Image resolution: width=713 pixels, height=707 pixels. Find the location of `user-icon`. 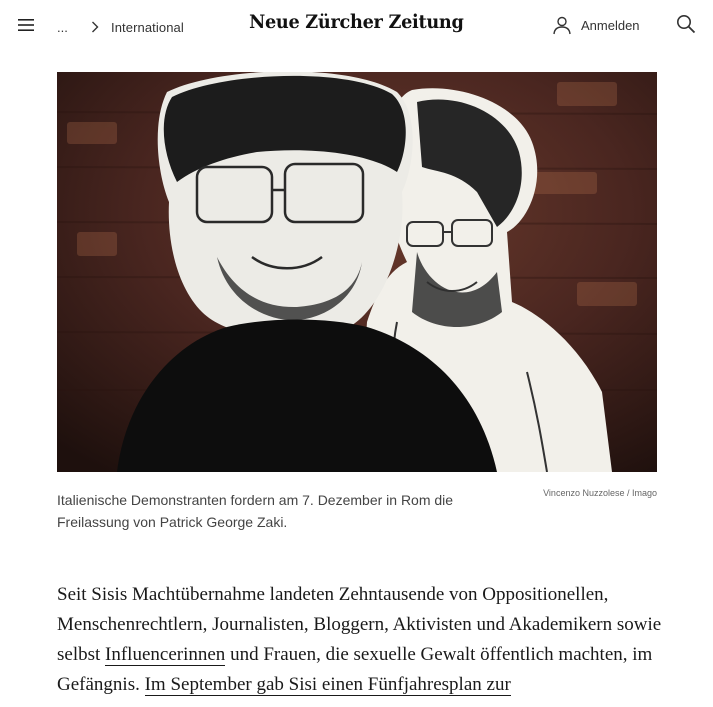

user-icon is located at coordinates (562, 25).